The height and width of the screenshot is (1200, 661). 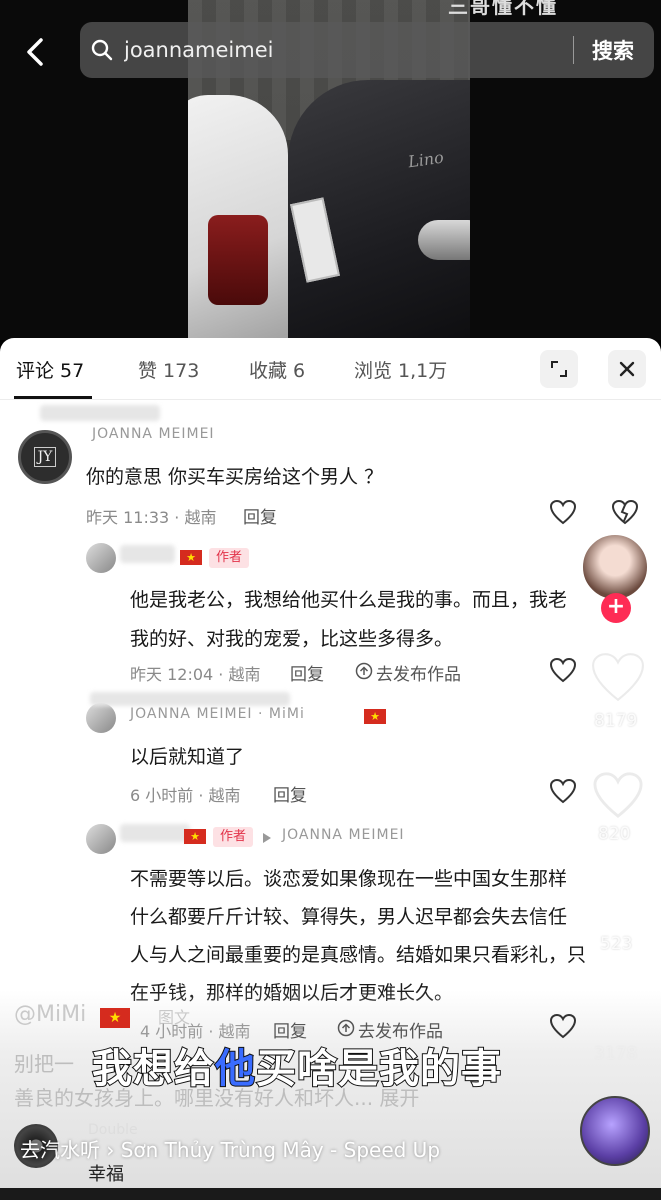 What do you see at coordinates (616, 944) in the screenshot?
I see `save-count: 523` at bounding box center [616, 944].